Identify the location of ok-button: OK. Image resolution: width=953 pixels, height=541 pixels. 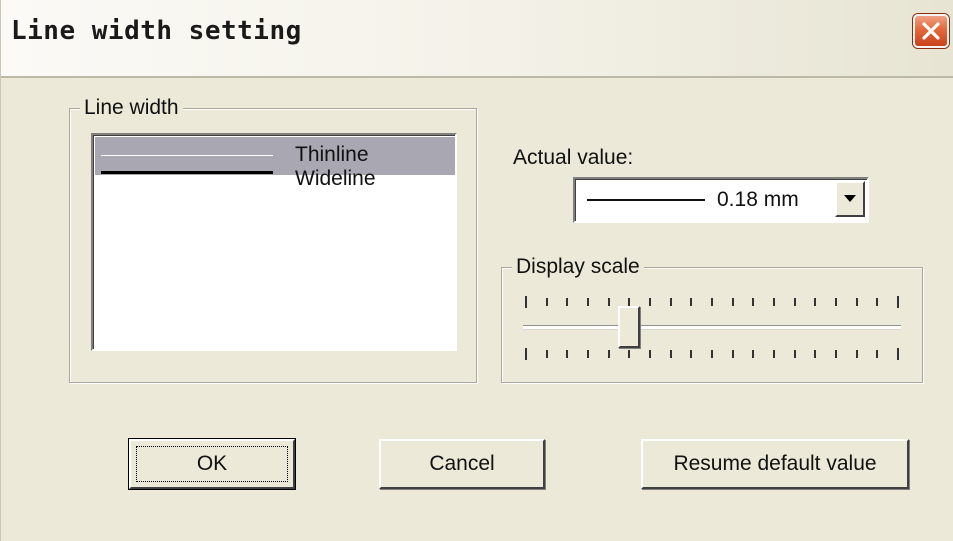
(212, 464).